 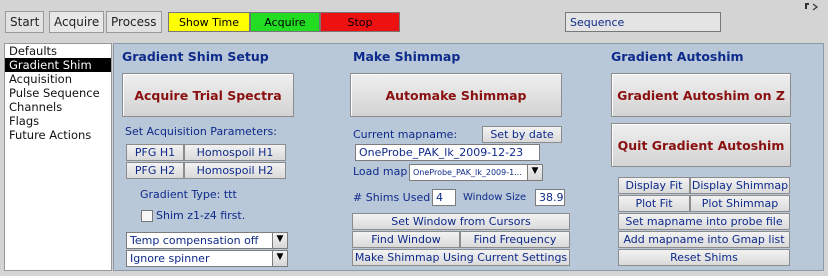 What do you see at coordinates (701, 145) in the screenshot?
I see `quit-gradient-autoshim-button: Quit Gradient Autoshim` at bounding box center [701, 145].